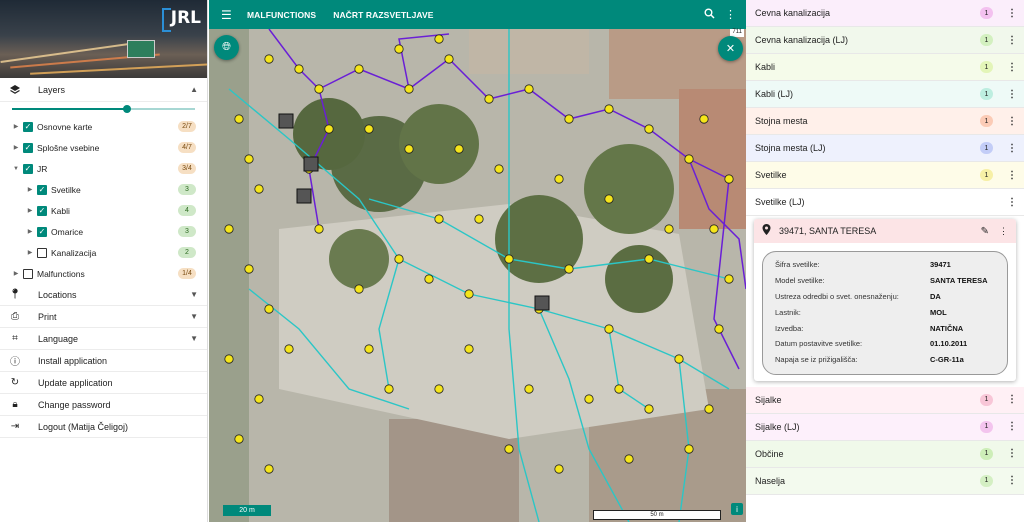 The image size is (1024, 522). Describe the element at coordinates (885, 67) in the screenshot. I see `layer-list-item: Kabli 1 ⋮` at that location.